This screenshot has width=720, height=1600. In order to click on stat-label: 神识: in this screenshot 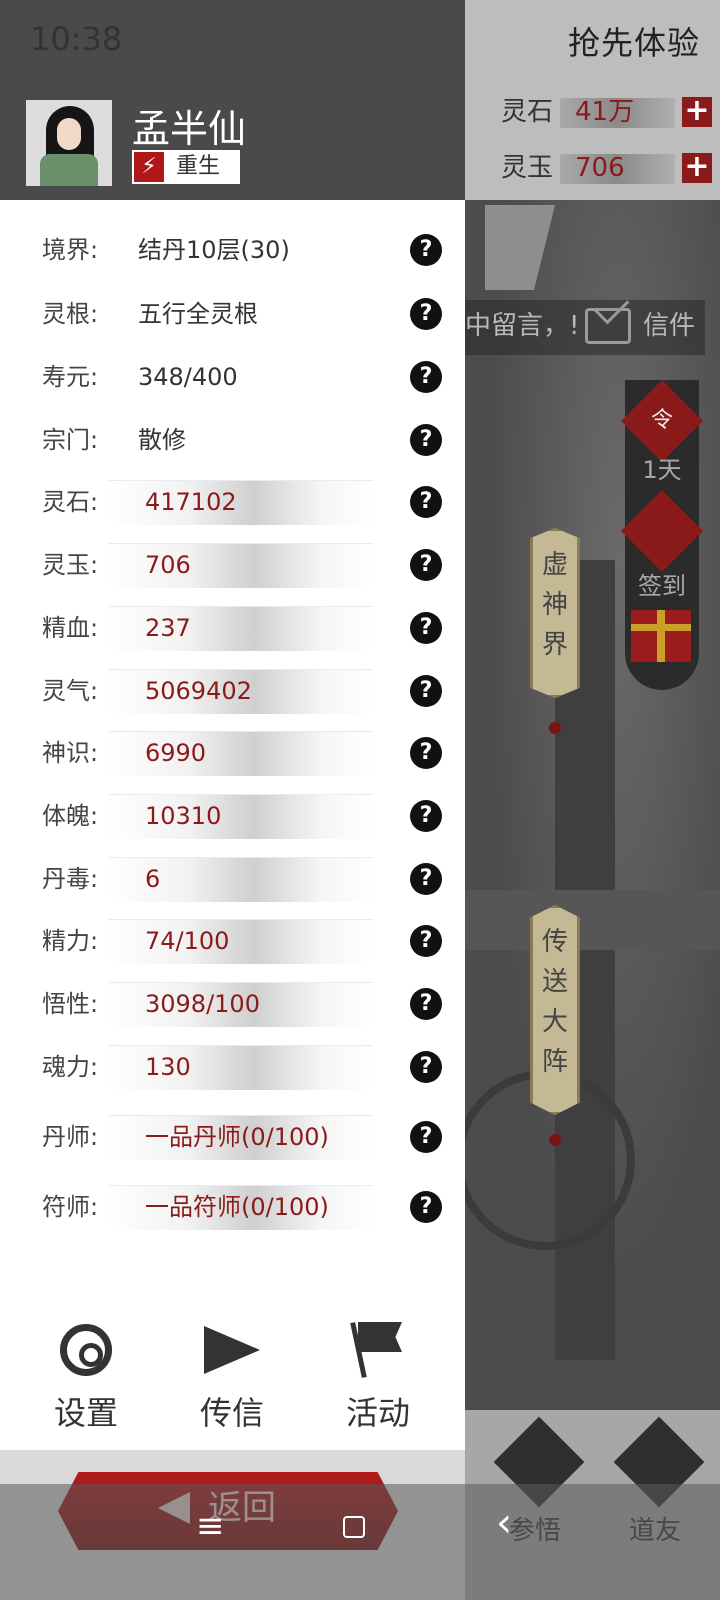, I will do `click(70, 753)`.